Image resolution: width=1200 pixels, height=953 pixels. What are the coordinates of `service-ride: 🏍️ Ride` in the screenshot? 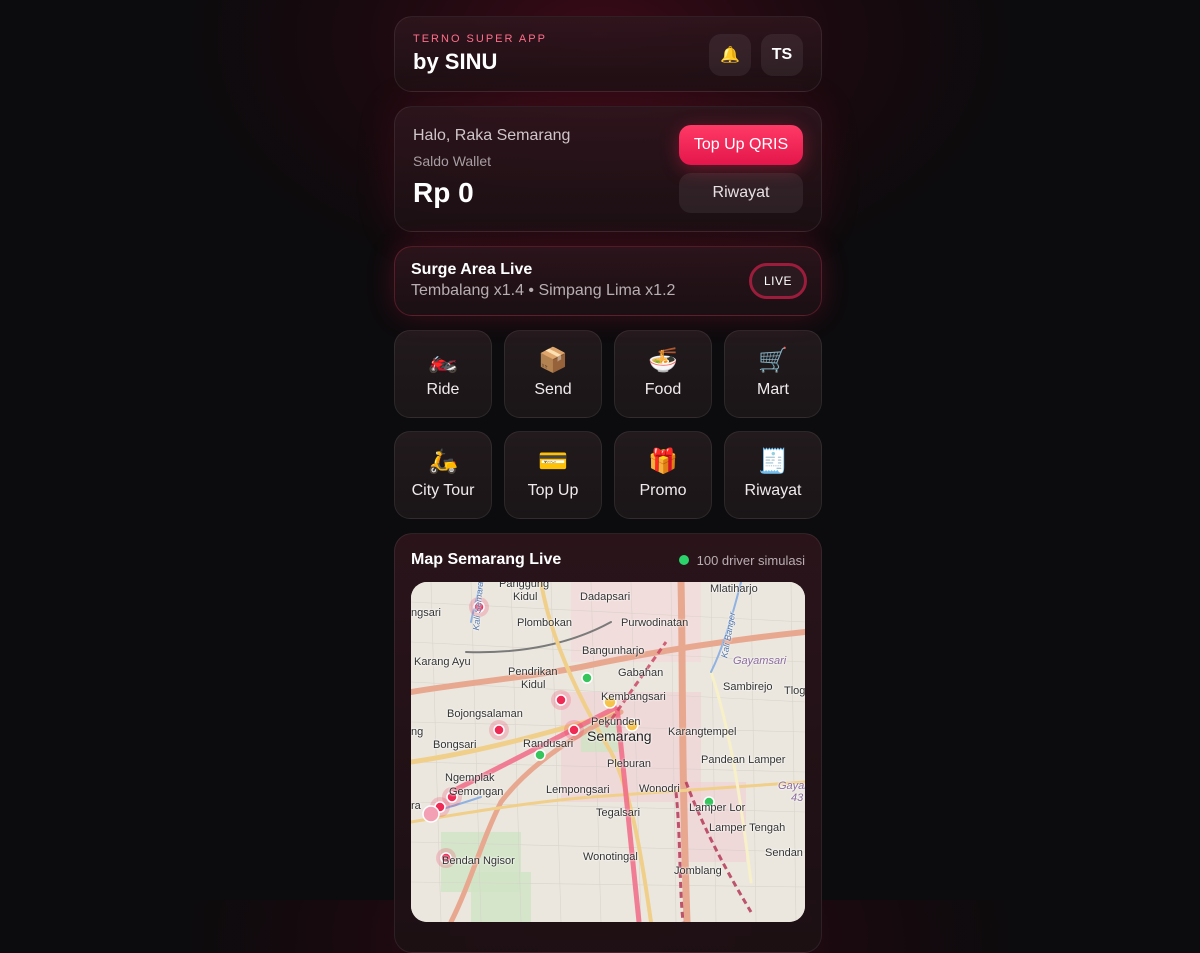 It's located at (443, 374).